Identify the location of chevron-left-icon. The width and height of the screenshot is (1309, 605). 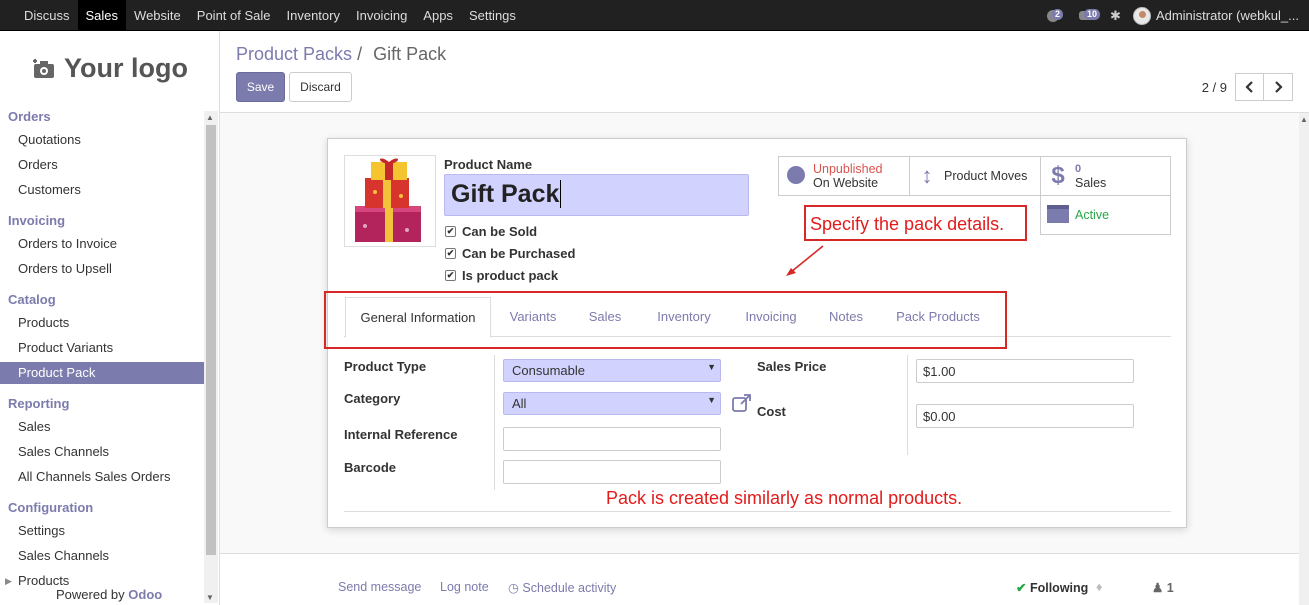
(1248, 87).